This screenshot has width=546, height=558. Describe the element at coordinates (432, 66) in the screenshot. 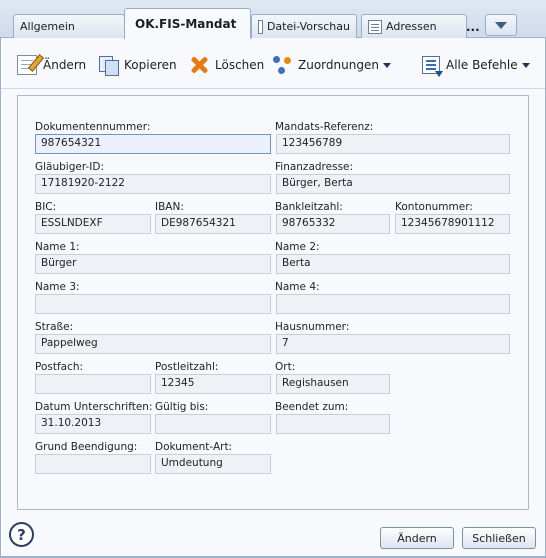

I see `command-list-icon` at that location.